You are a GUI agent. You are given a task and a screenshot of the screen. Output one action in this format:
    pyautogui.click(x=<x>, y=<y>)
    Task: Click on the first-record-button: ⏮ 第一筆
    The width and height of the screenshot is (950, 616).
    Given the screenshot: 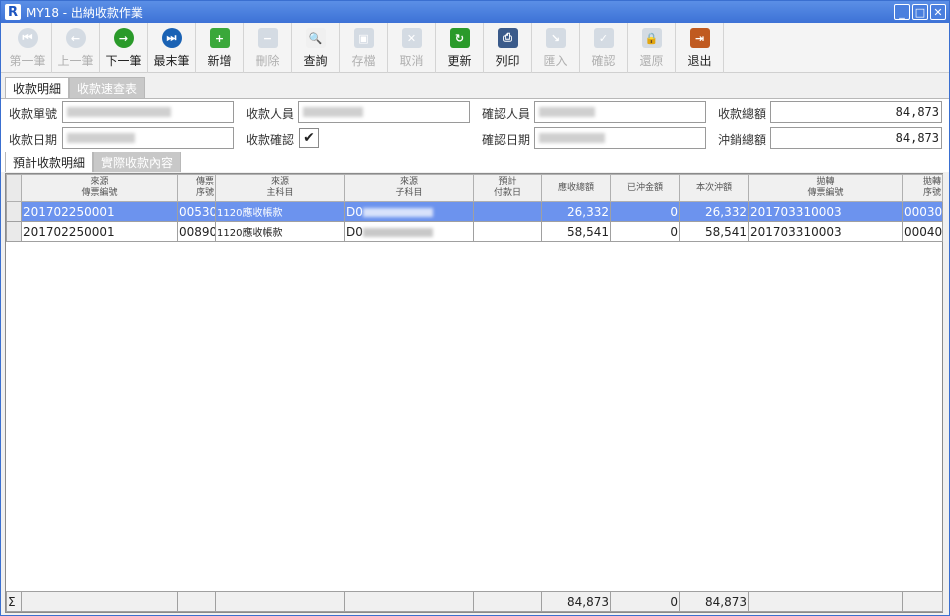 What is the action you would take?
    pyautogui.click(x=28, y=48)
    